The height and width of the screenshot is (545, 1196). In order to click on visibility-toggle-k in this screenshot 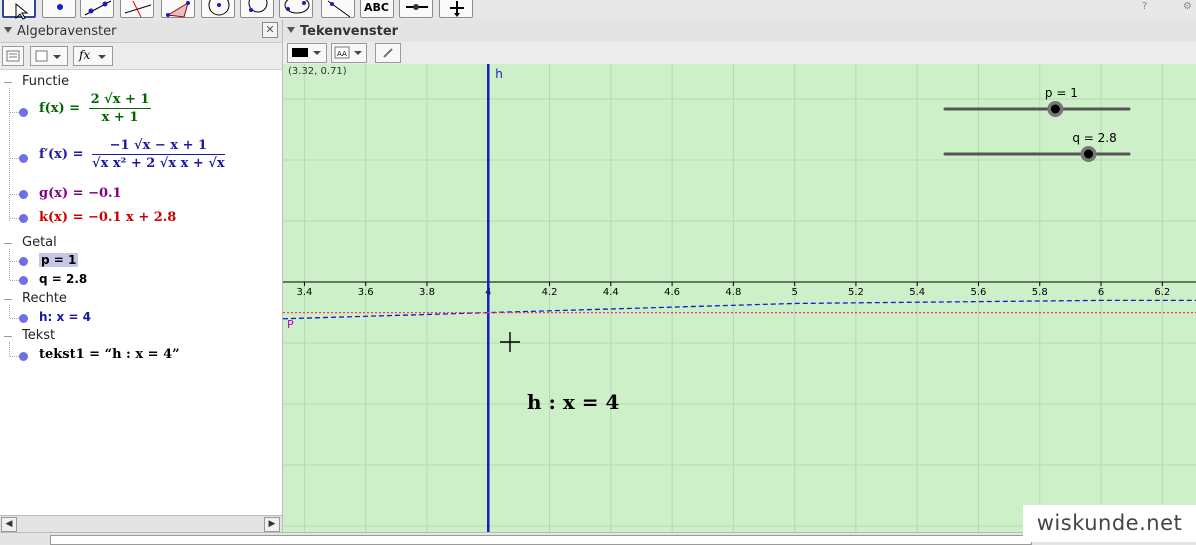, I will do `click(23, 218)`.